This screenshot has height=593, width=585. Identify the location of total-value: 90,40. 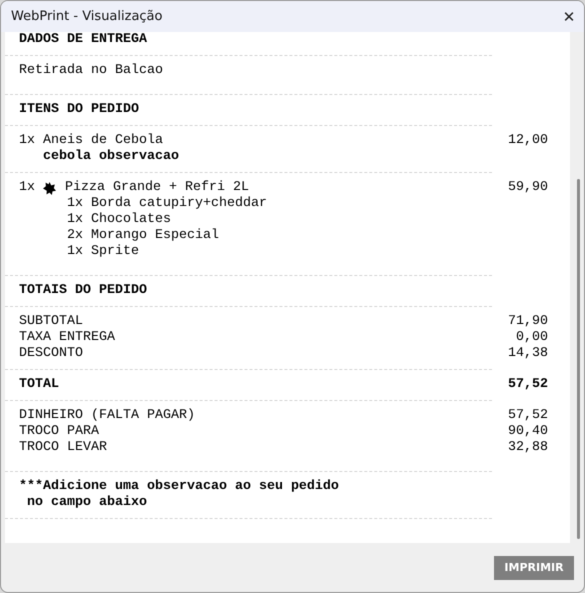
(528, 432).